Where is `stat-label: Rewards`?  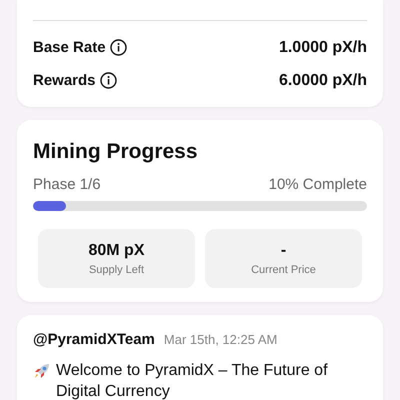
stat-label: Rewards is located at coordinates (64, 80).